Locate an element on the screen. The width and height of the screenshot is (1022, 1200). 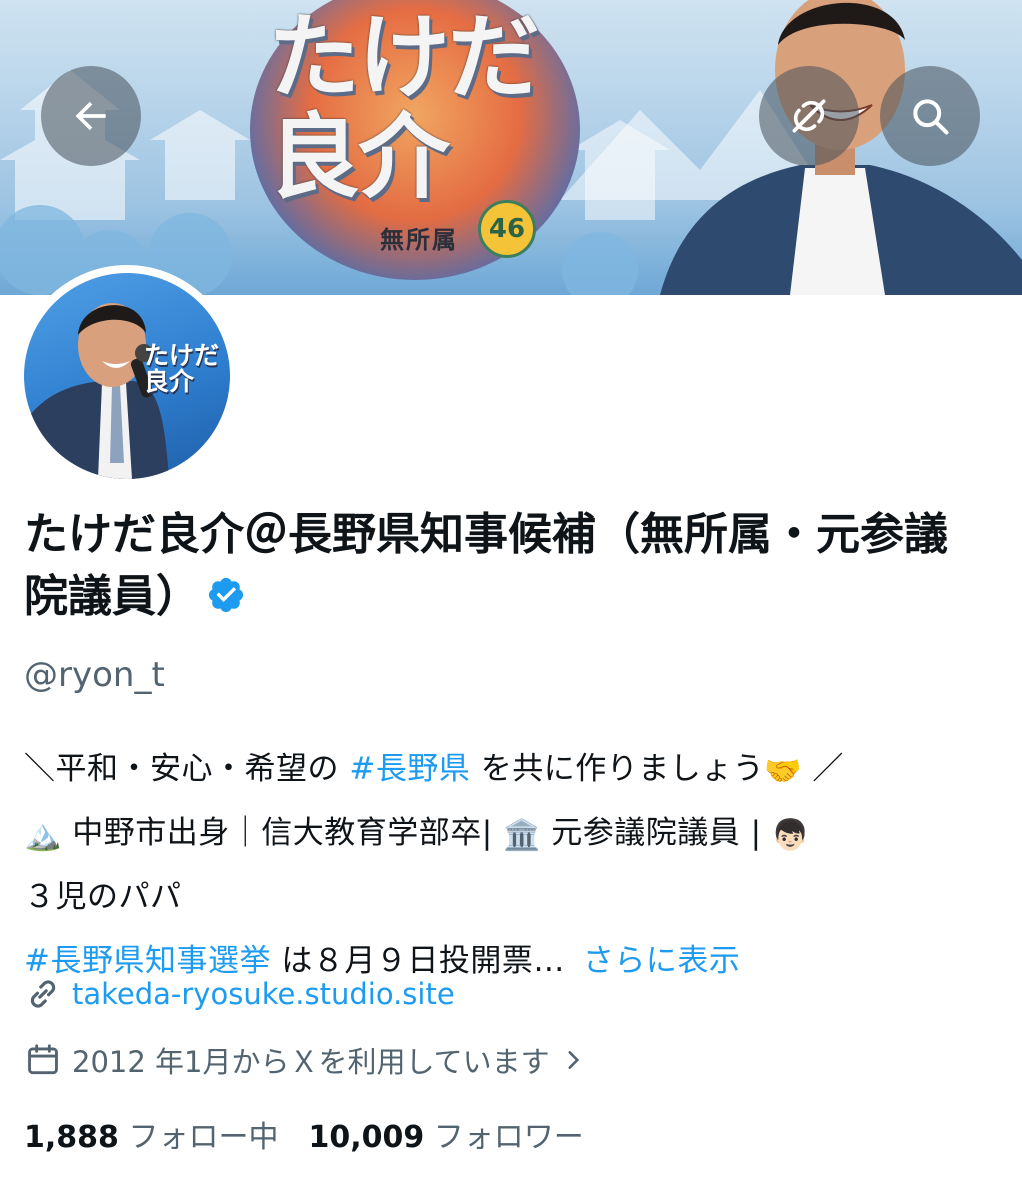
verified-badge-icon is located at coordinates (226, 595).